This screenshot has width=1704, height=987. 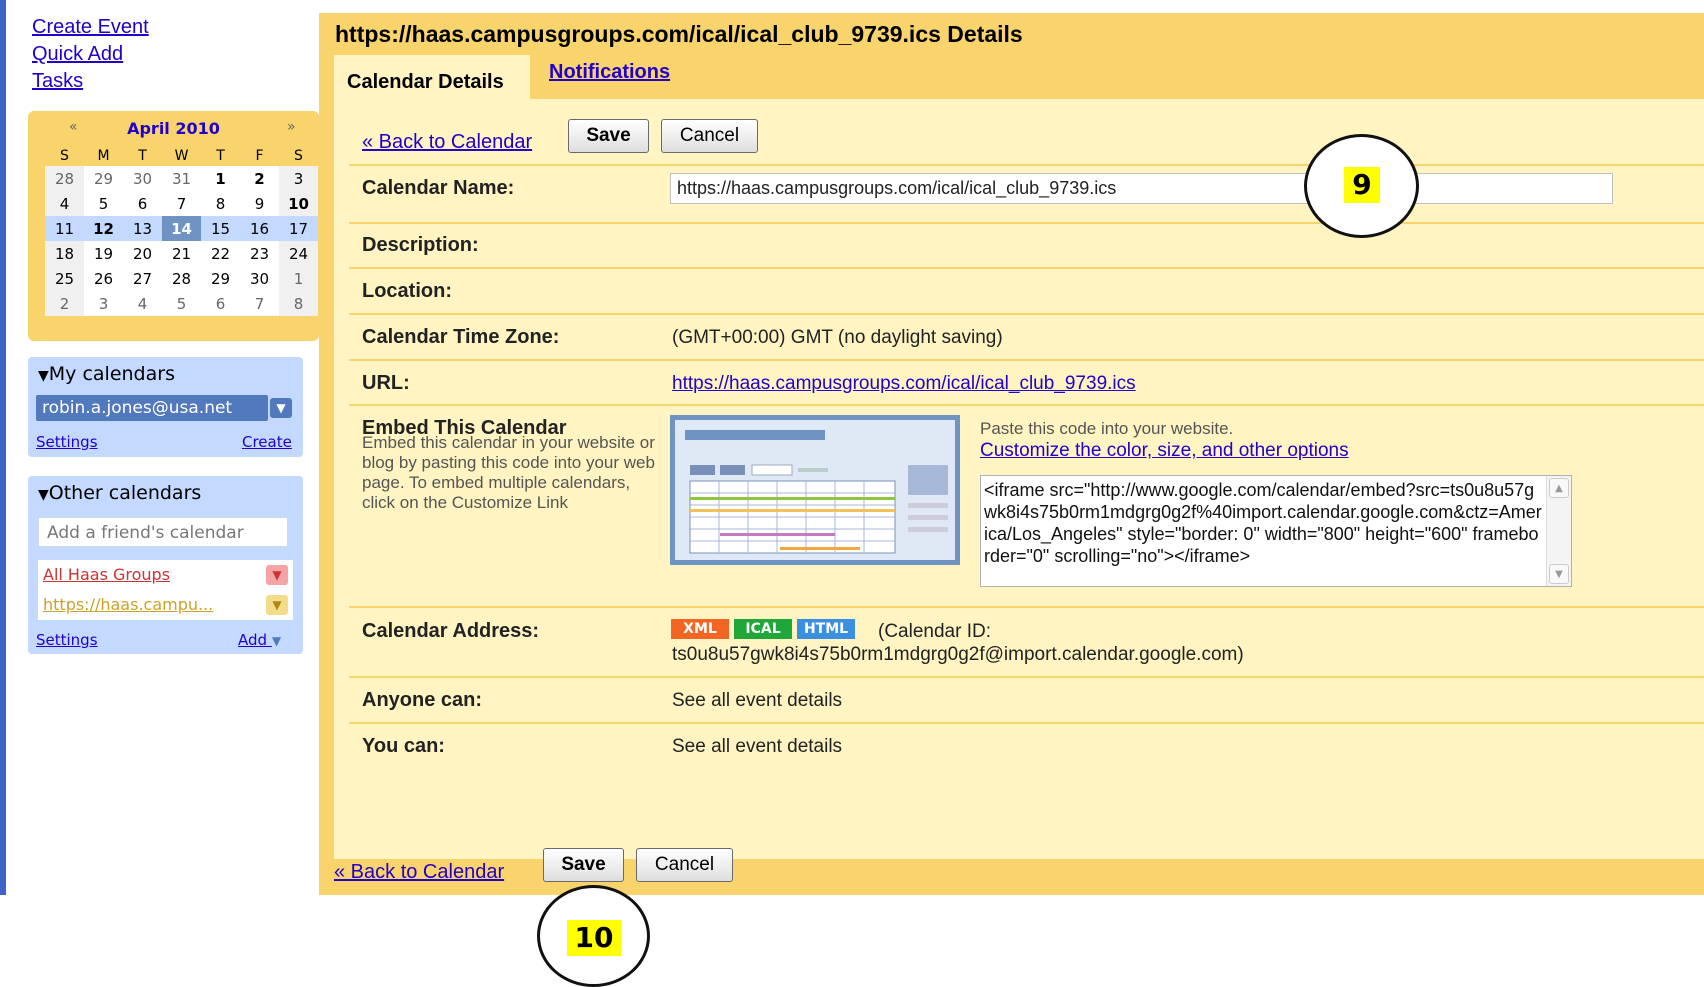 What do you see at coordinates (432, 77) in the screenshot?
I see `tab-calendar-details: Calendar Details` at bounding box center [432, 77].